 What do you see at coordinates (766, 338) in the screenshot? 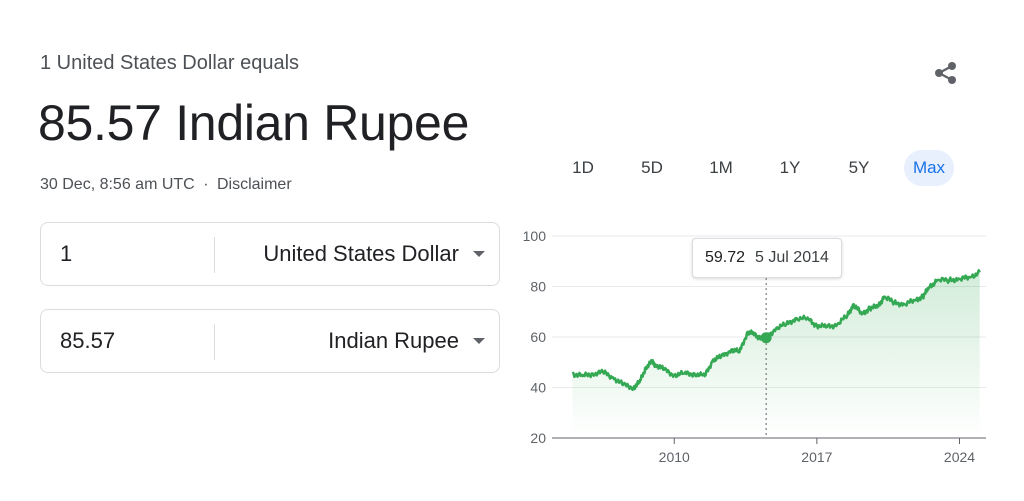
I see `hover-point` at bounding box center [766, 338].